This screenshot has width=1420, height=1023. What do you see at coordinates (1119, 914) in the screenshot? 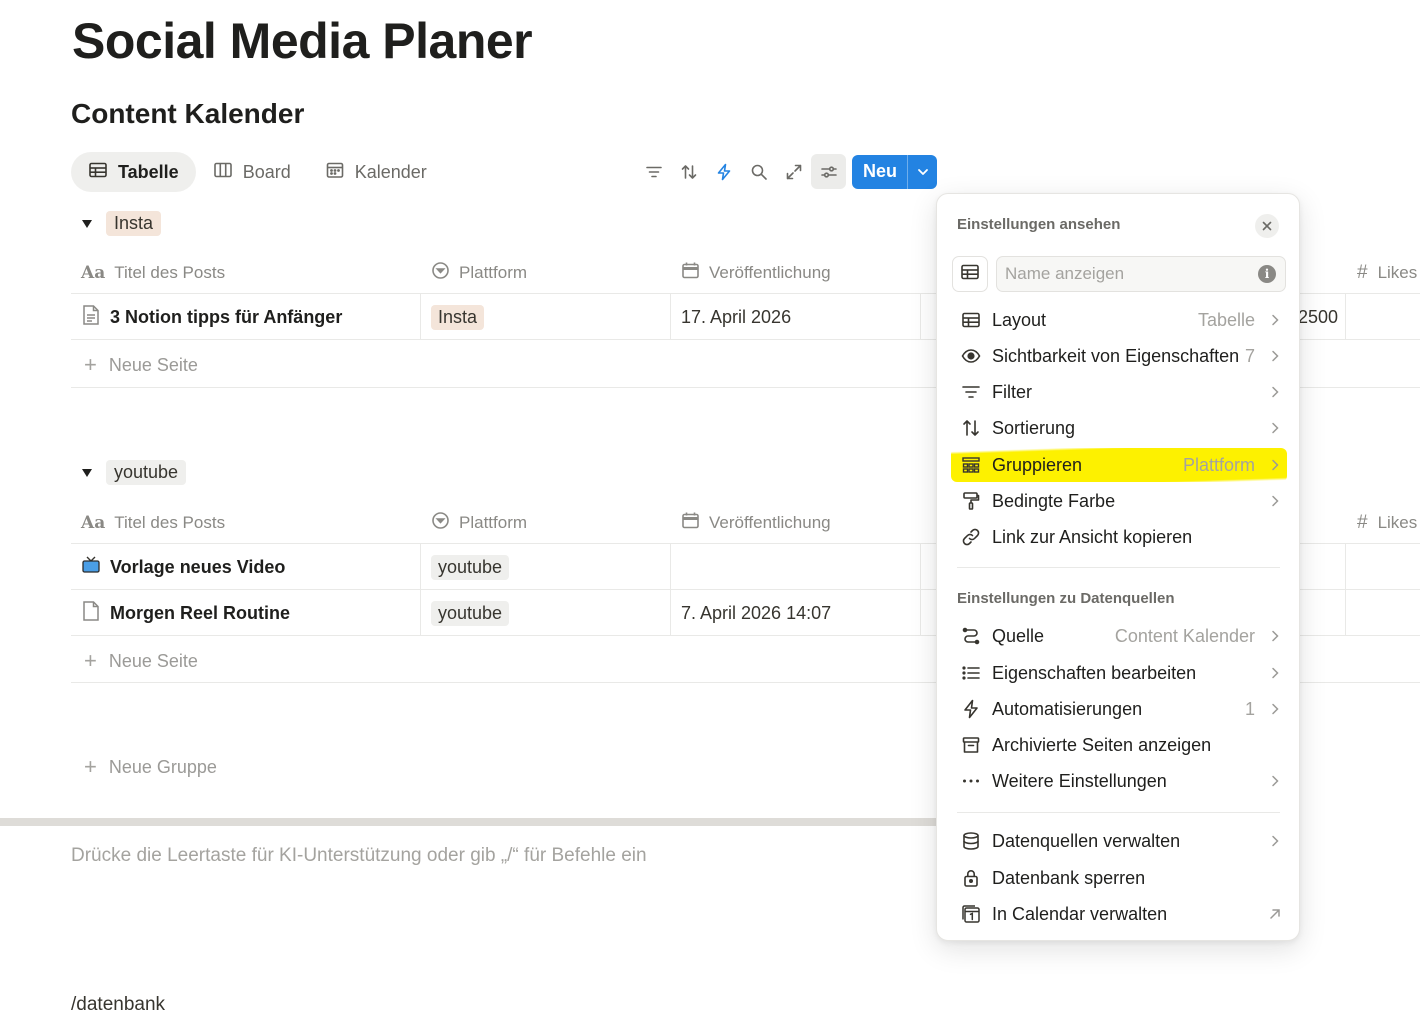
I see `menu-item-manage-in-calendar: In Calendar verwalten` at bounding box center [1119, 914].